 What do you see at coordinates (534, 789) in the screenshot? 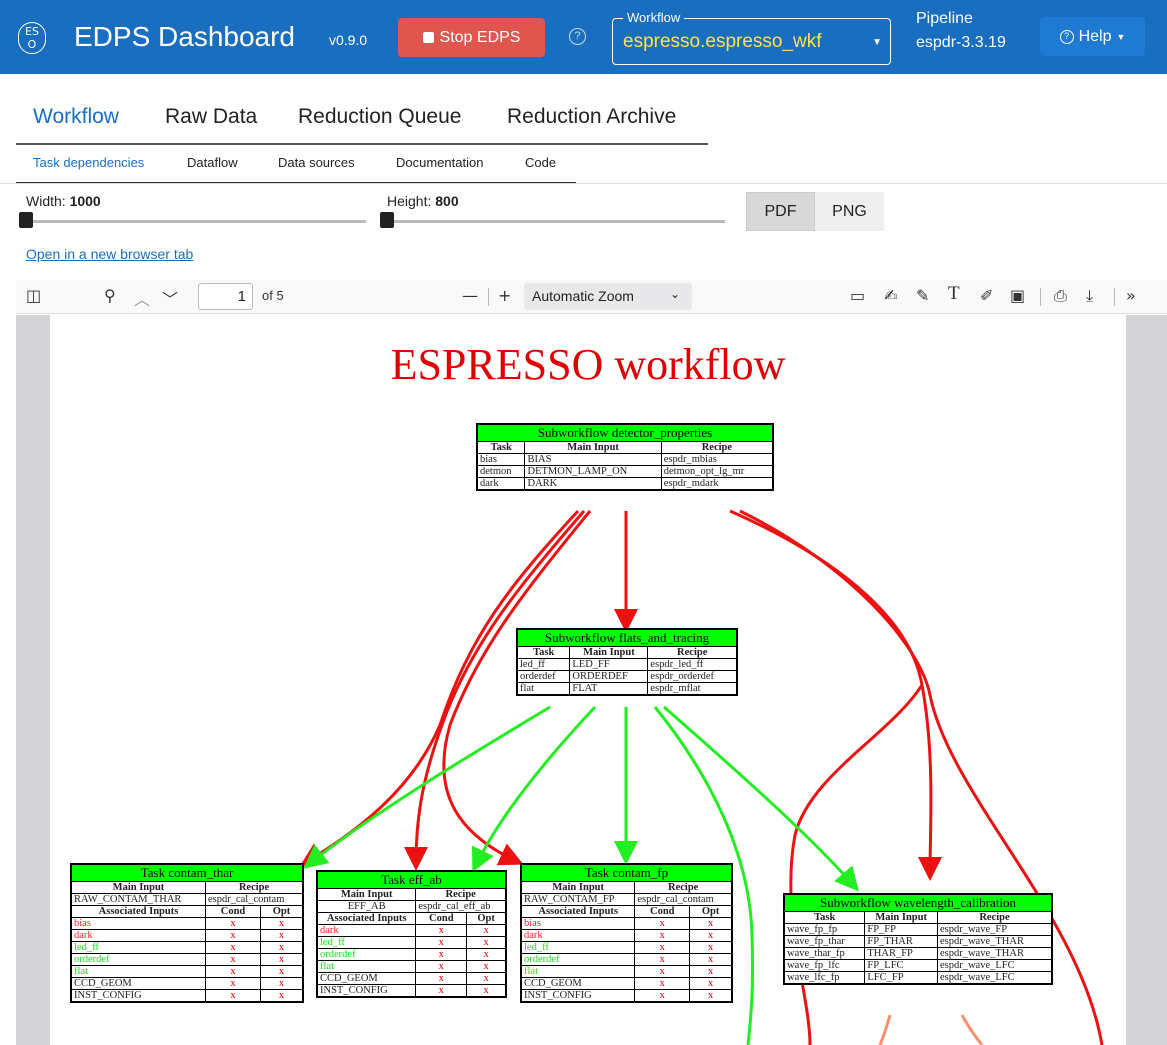
I see `edge-flats-eff-ab` at bounding box center [534, 789].